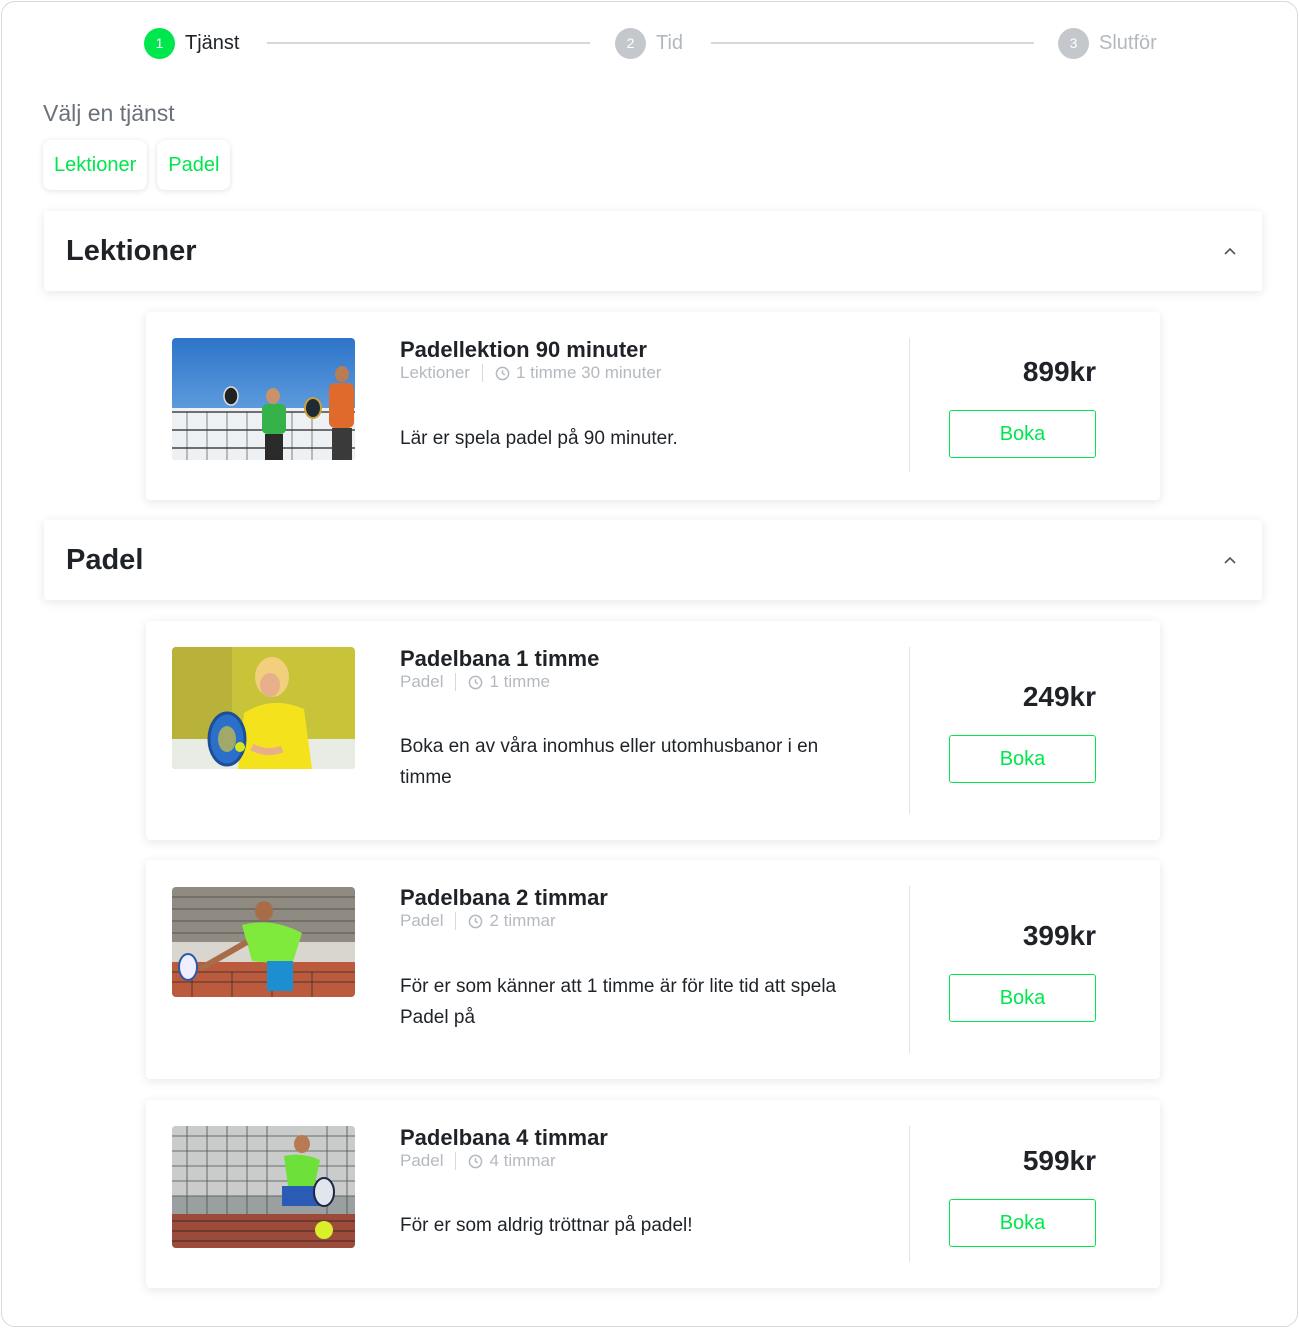  What do you see at coordinates (1059, 935) in the screenshot?
I see `service-price: 399kr` at bounding box center [1059, 935].